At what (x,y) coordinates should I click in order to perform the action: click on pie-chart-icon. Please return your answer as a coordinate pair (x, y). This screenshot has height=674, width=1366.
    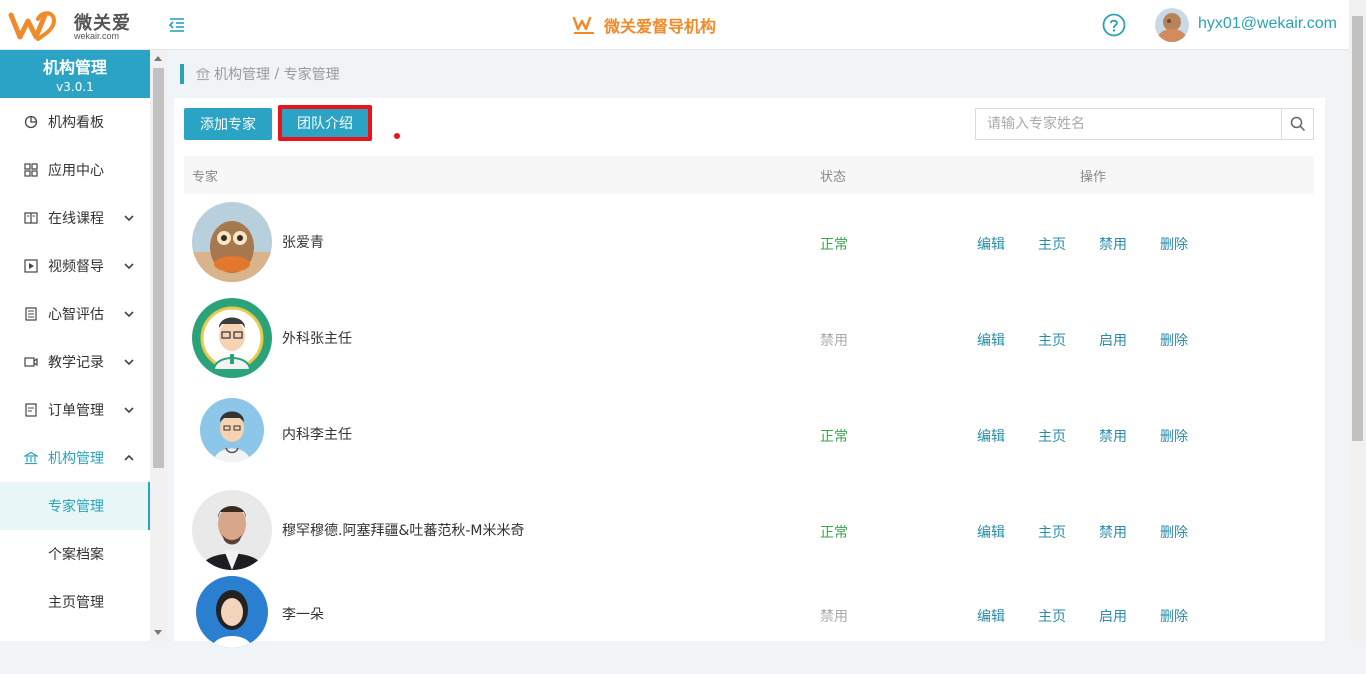
    Looking at the image, I should click on (31, 122).